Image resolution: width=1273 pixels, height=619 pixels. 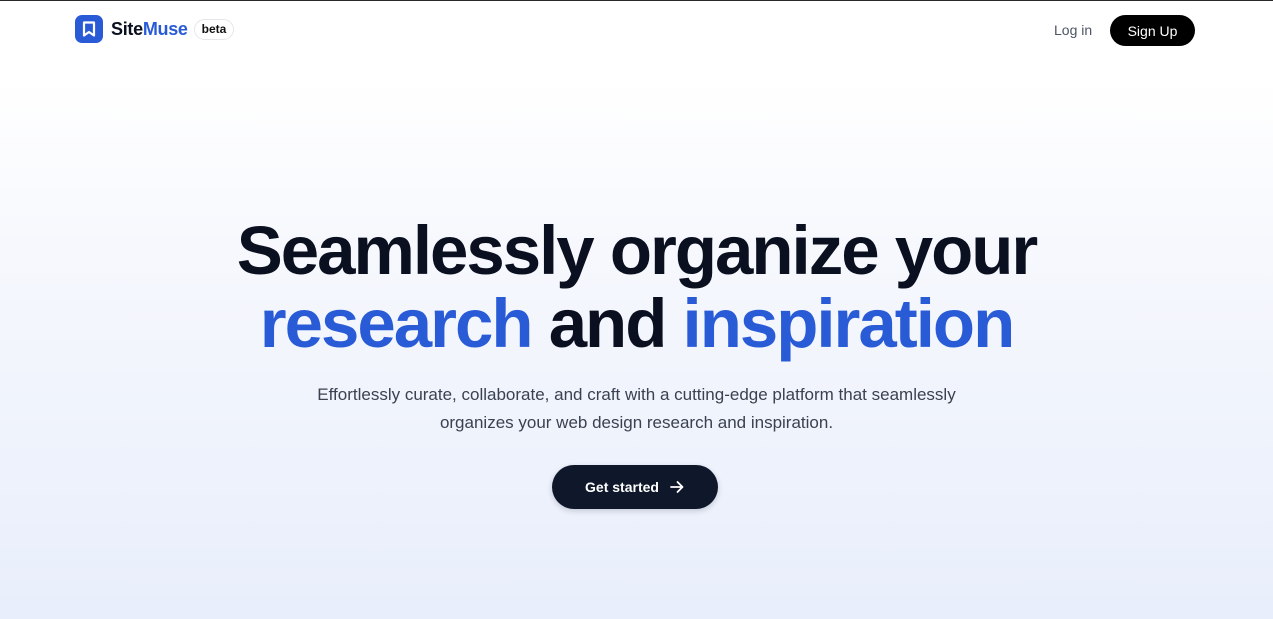 What do you see at coordinates (637, 250) in the screenshot?
I see `hero-title-line1: Seamlessly organize your` at bounding box center [637, 250].